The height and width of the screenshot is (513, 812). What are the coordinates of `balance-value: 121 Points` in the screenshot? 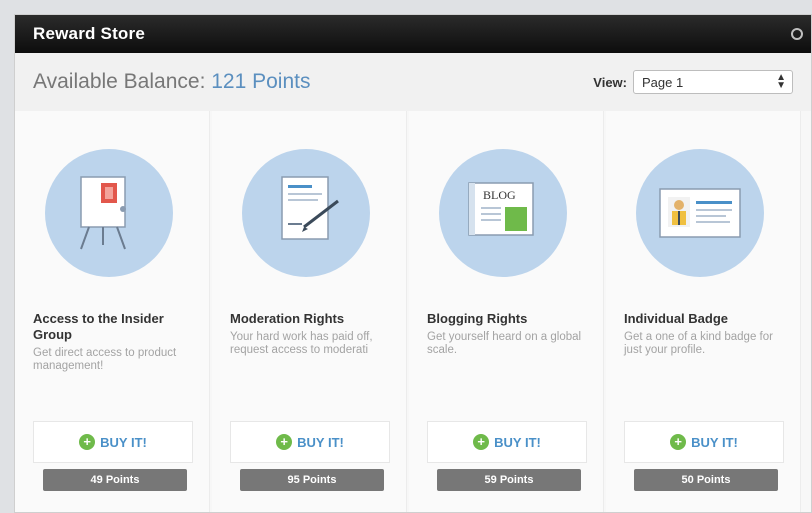 It's located at (261, 81).